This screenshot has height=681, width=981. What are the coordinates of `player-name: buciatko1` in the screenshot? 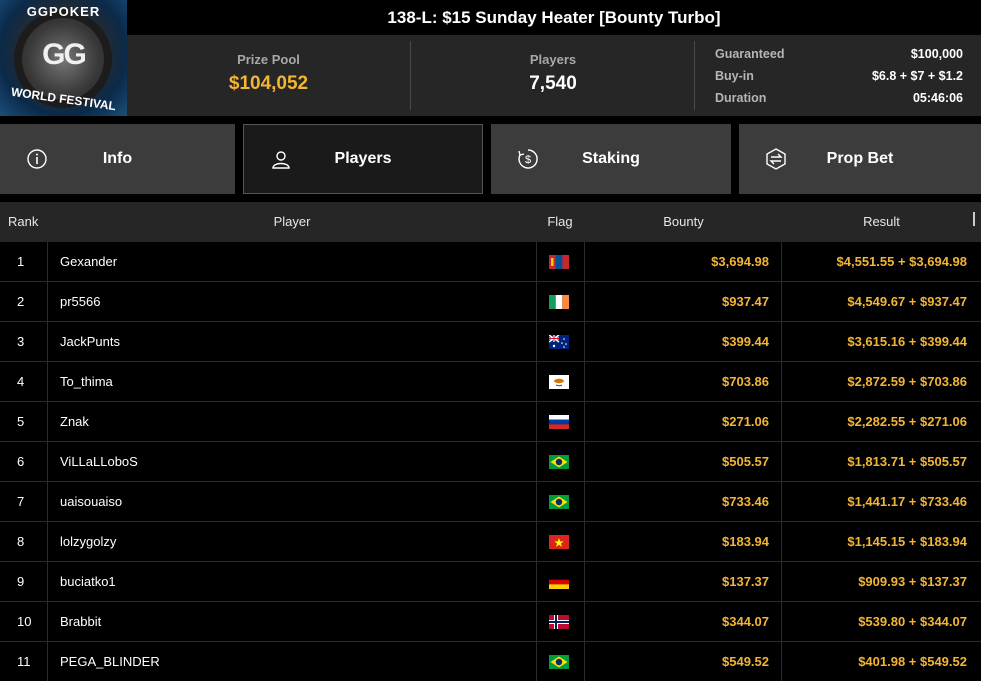 It's located at (88, 581).